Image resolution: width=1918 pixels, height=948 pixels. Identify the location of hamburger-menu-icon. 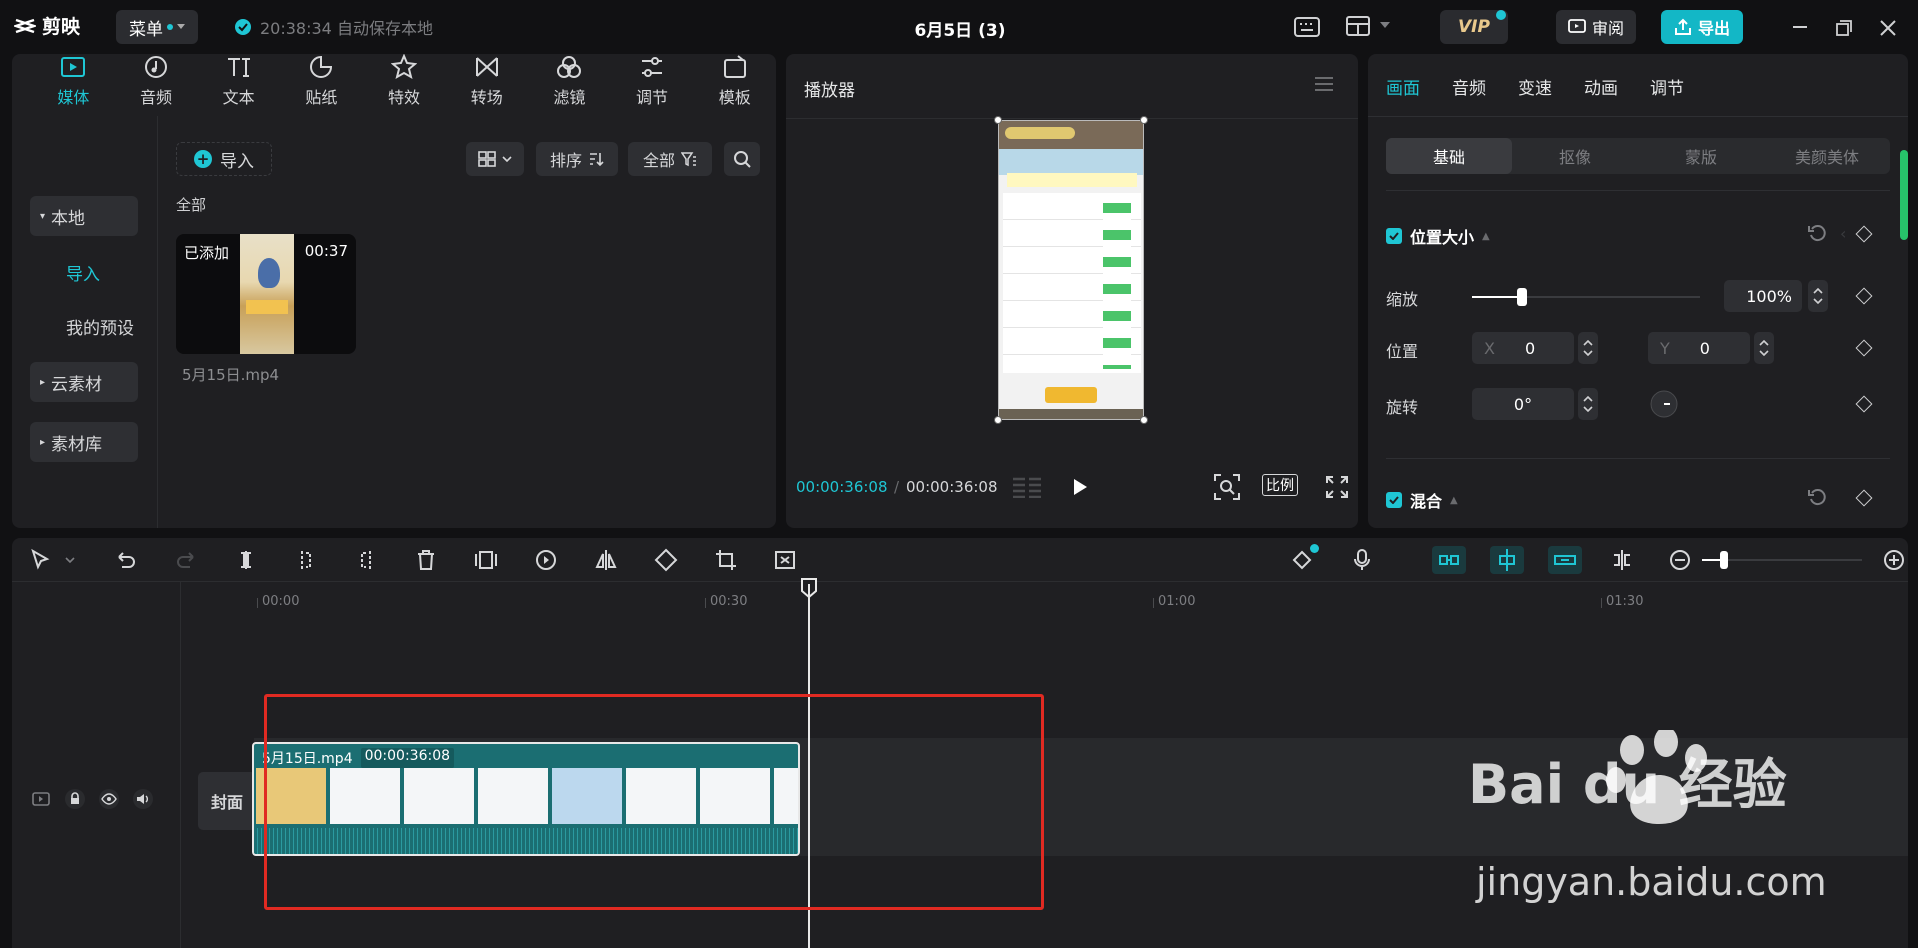
(1324, 84).